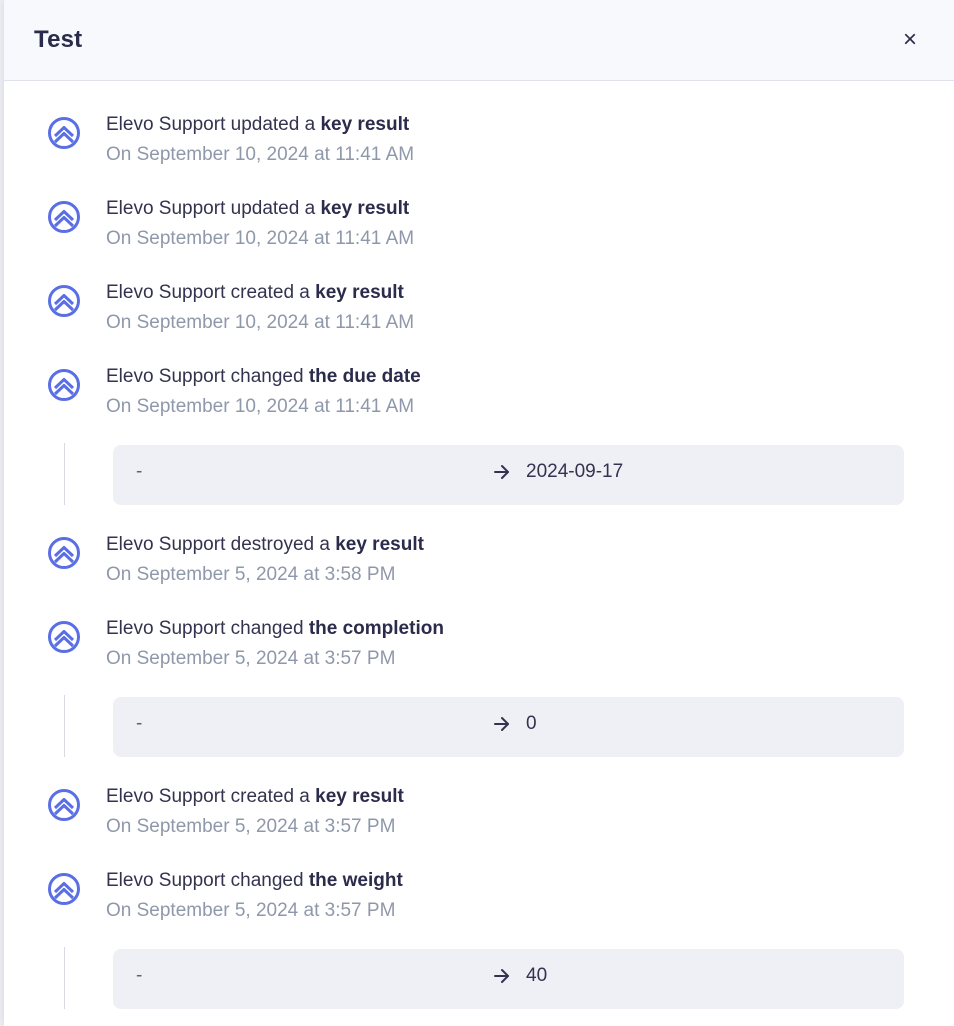 Image resolution: width=954 pixels, height=1026 pixels. Describe the element at coordinates (376, 628) in the screenshot. I see `entry-target: the completion` at that location.